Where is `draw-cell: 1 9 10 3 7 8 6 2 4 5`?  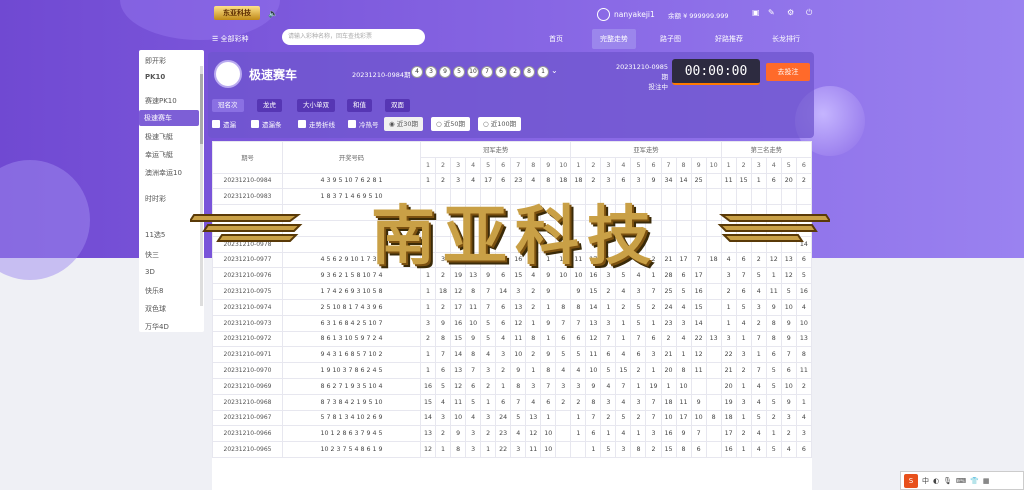 draw-cell: 1 9 10 3 7 8 6 2 4 5 is located at coordinates (351, 370).